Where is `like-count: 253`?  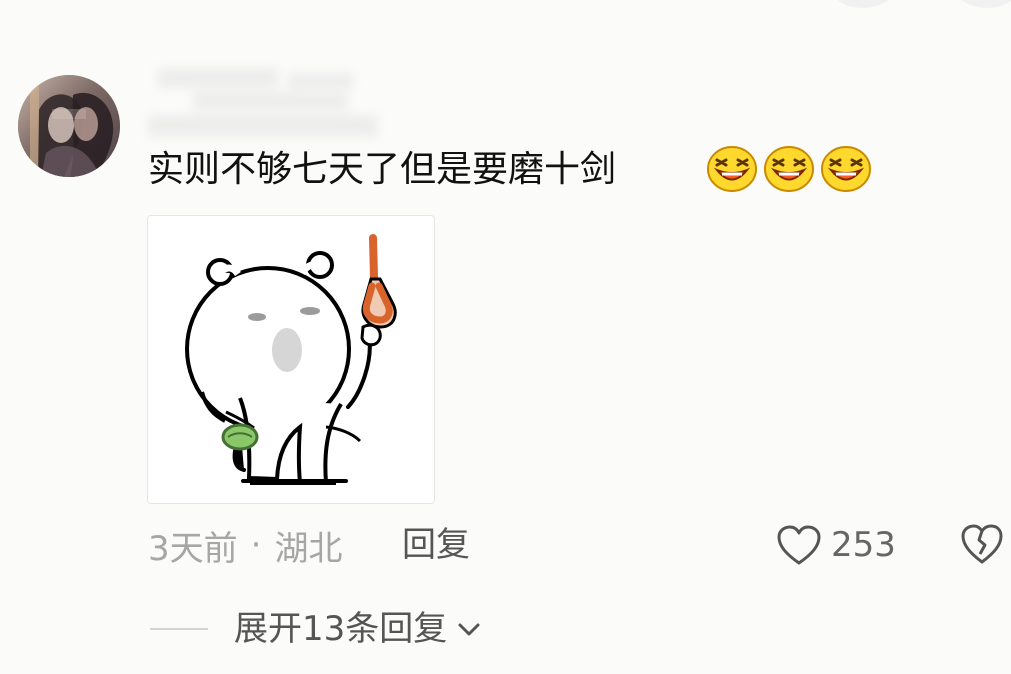 like-count: 253 is located at coordinates (863, 545).